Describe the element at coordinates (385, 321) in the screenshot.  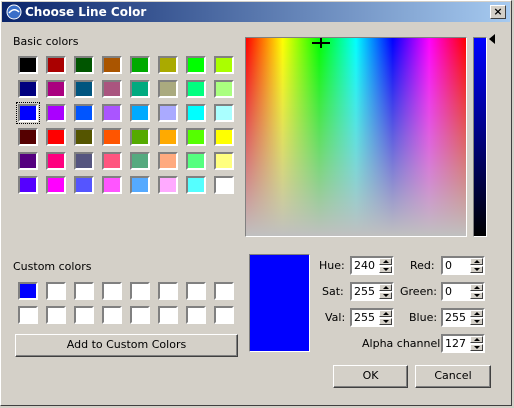
I see `val-down-arrow` at that location.